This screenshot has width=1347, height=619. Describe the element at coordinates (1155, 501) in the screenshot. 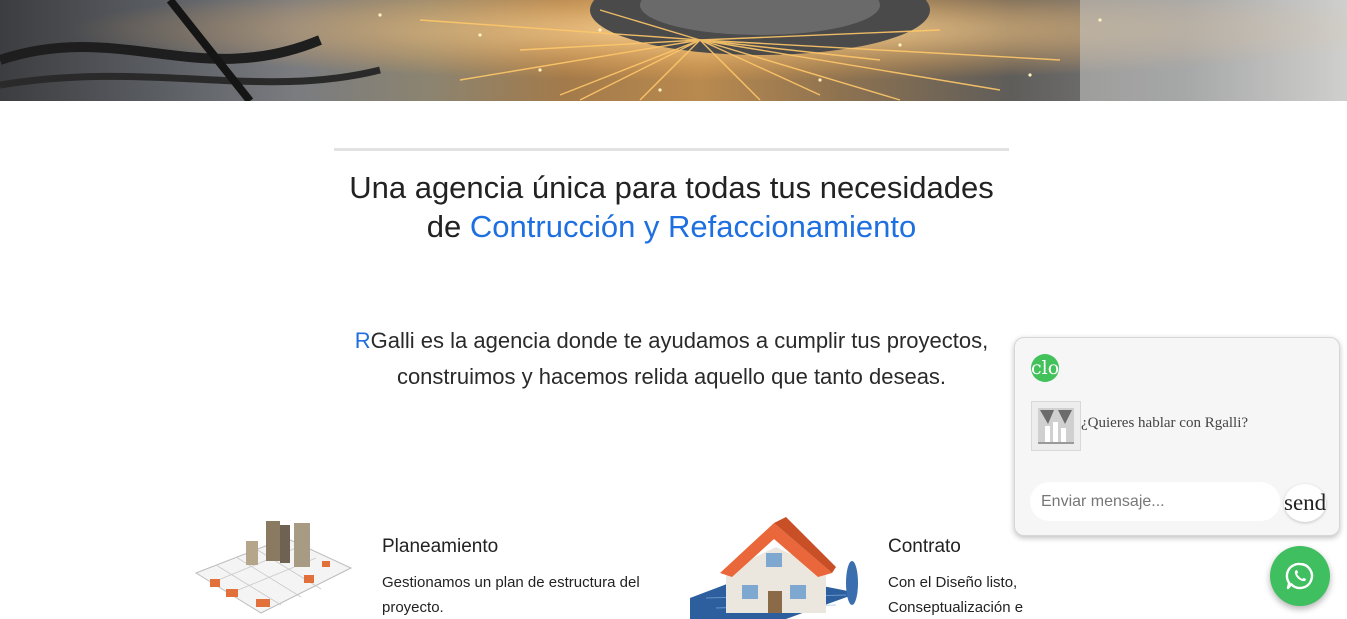

I see `chat-message-input` at that location.